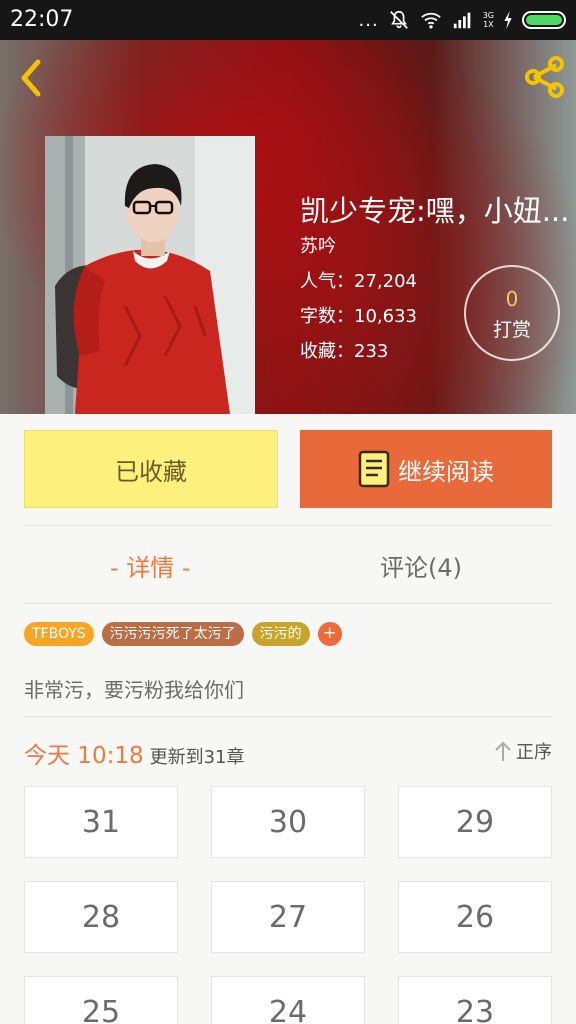 The width and height of the screenshot is (576, 1024). What do you see at coordinates (288, 20) in the screenshot?
I see `status-bar: 22:07 ... 3G 1X` at bounding box center [288, 20].